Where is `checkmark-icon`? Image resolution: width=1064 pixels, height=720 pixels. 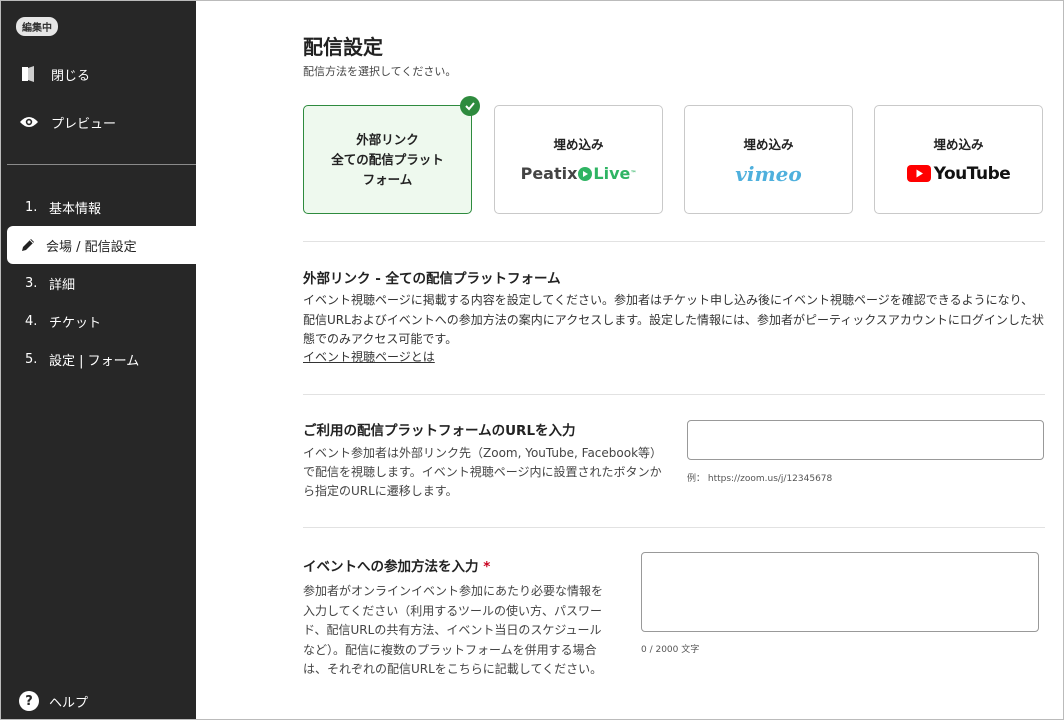
checkmark-icon is located at coordinates (470, 106).